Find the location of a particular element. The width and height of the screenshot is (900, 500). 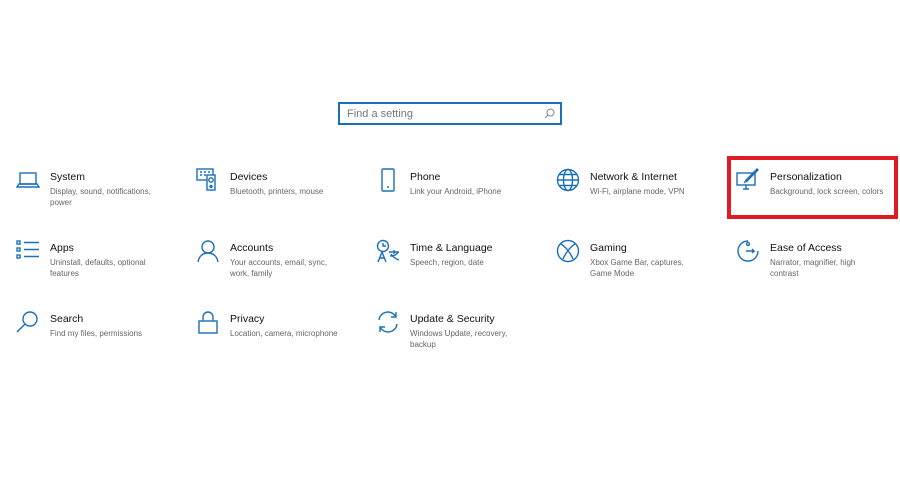

tile-privacy: Privacy Location, camera, microphone is located at coordinates (281, 340).